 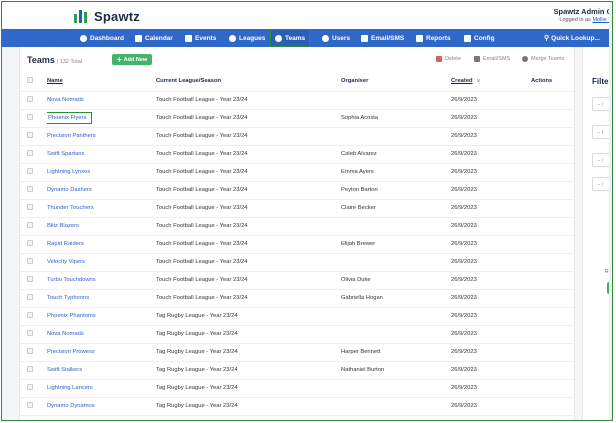 I want to click on sort-desc-icon: ∨, so click(x=478, y=80).